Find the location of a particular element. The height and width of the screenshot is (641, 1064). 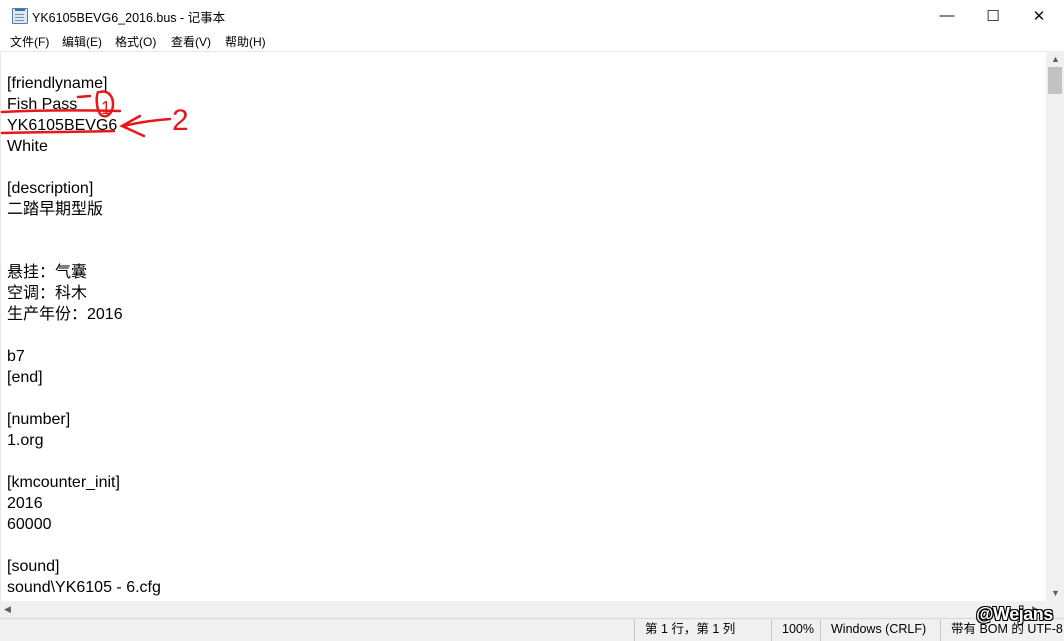

menu-format: 格式(O) is located at coordinates (135, 41).